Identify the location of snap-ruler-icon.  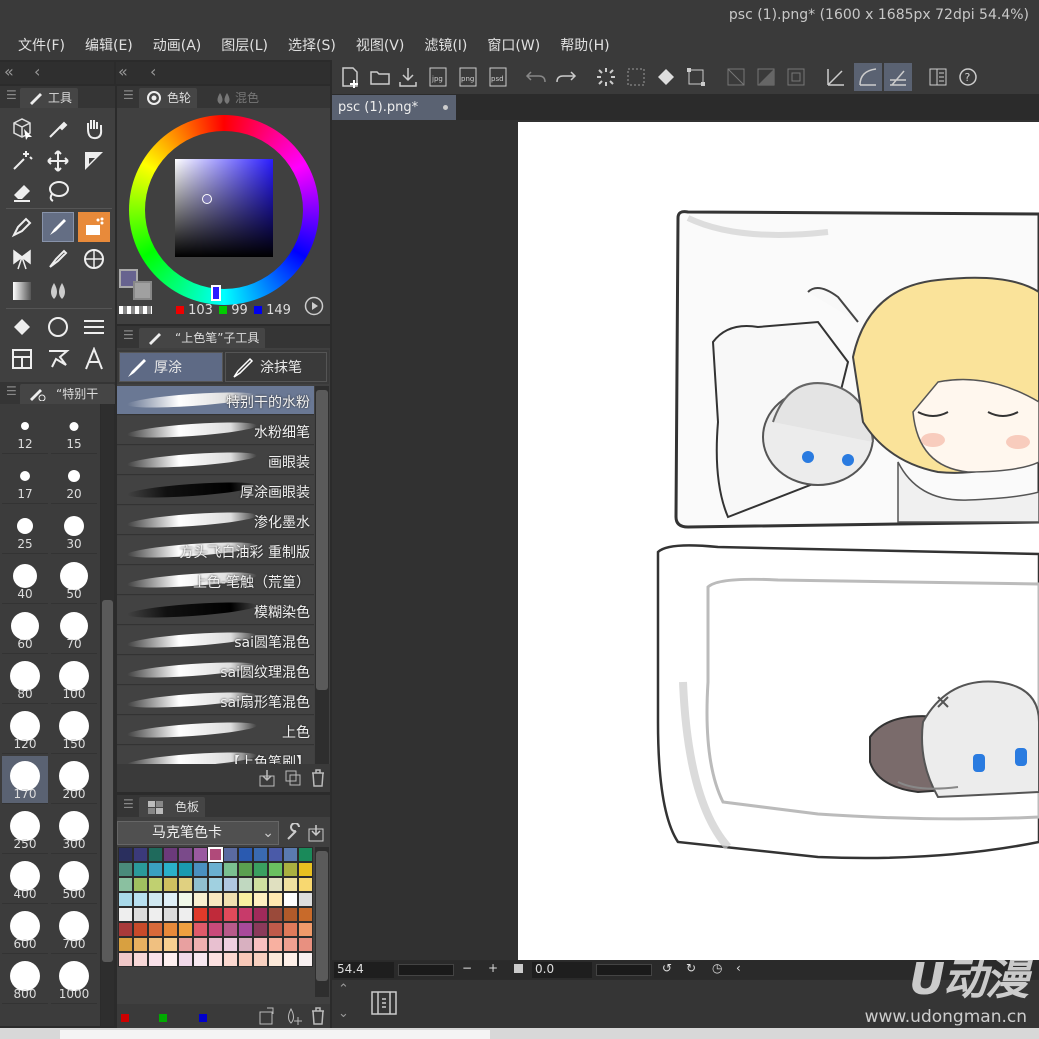
(836, 77).